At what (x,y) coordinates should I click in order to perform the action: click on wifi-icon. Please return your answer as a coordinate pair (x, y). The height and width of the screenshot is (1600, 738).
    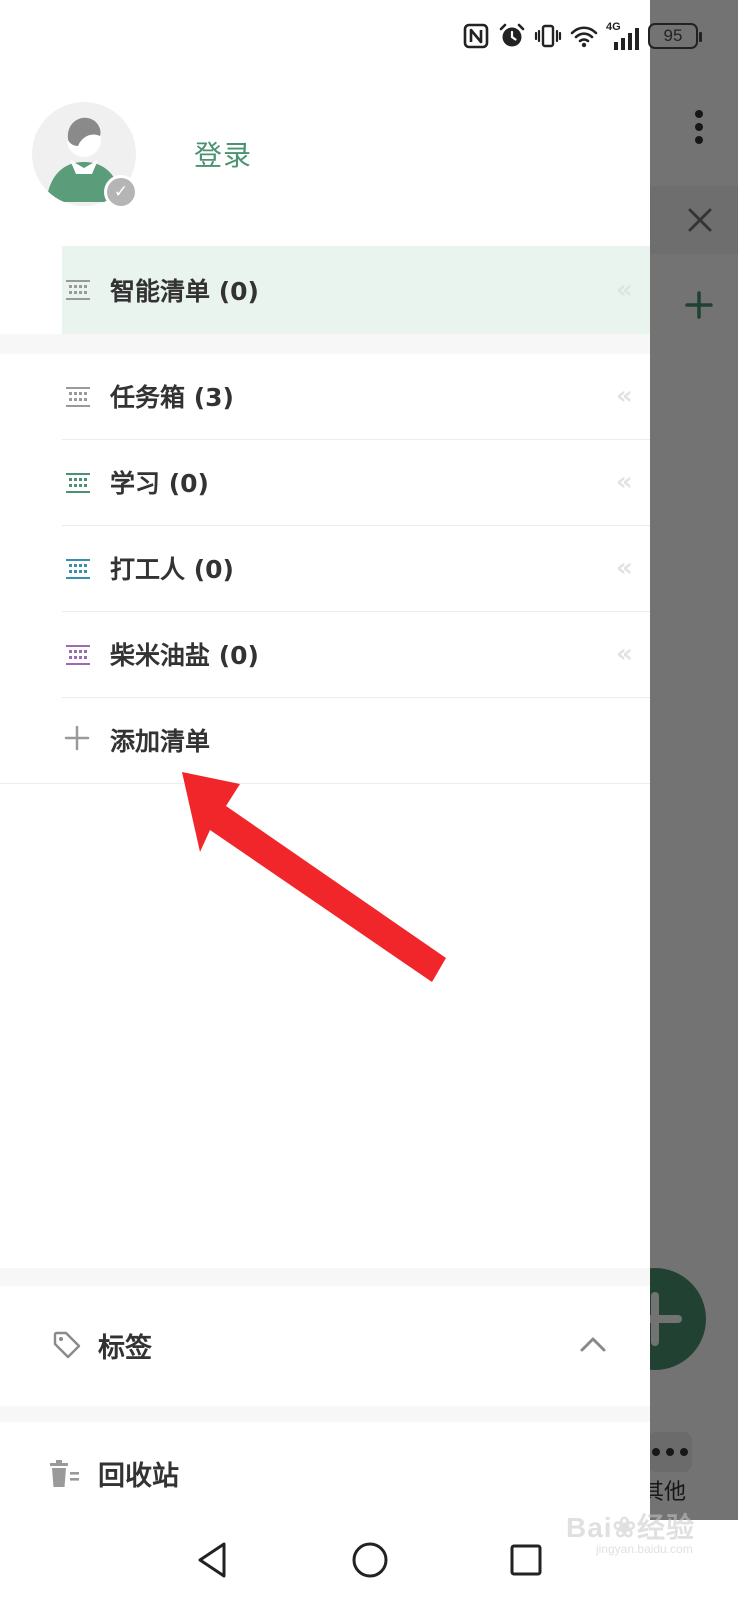
    Looking at the image, I should click on (584, 37).